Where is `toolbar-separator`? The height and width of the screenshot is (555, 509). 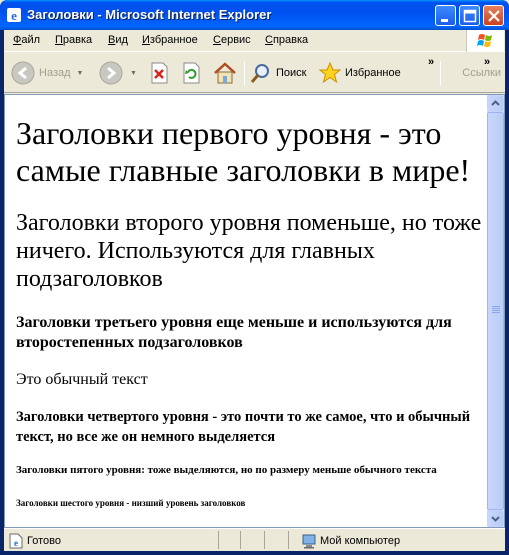 toolbar-separator is located at coordinates (244, 73).